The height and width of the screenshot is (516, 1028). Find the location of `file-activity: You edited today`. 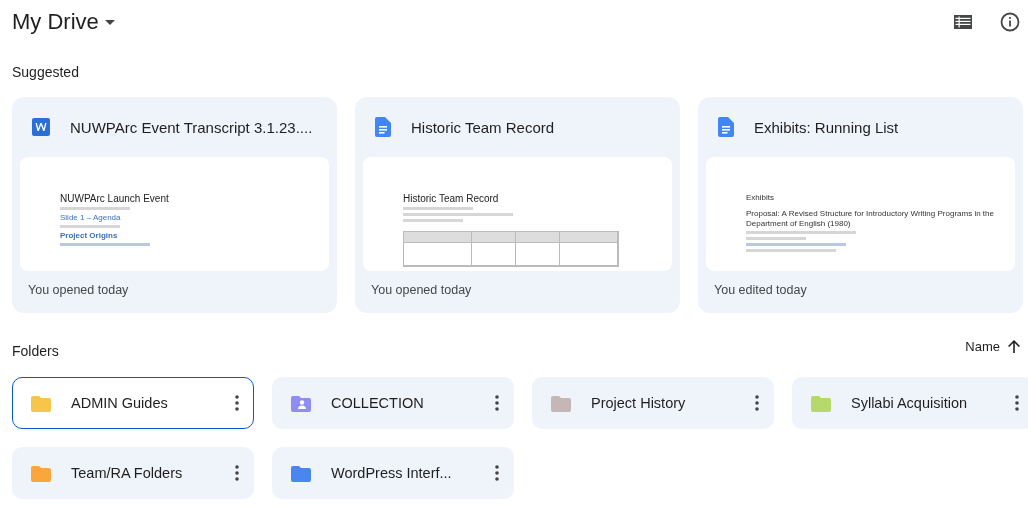

file-activity: You edited today is located at coordinates (761, 290).